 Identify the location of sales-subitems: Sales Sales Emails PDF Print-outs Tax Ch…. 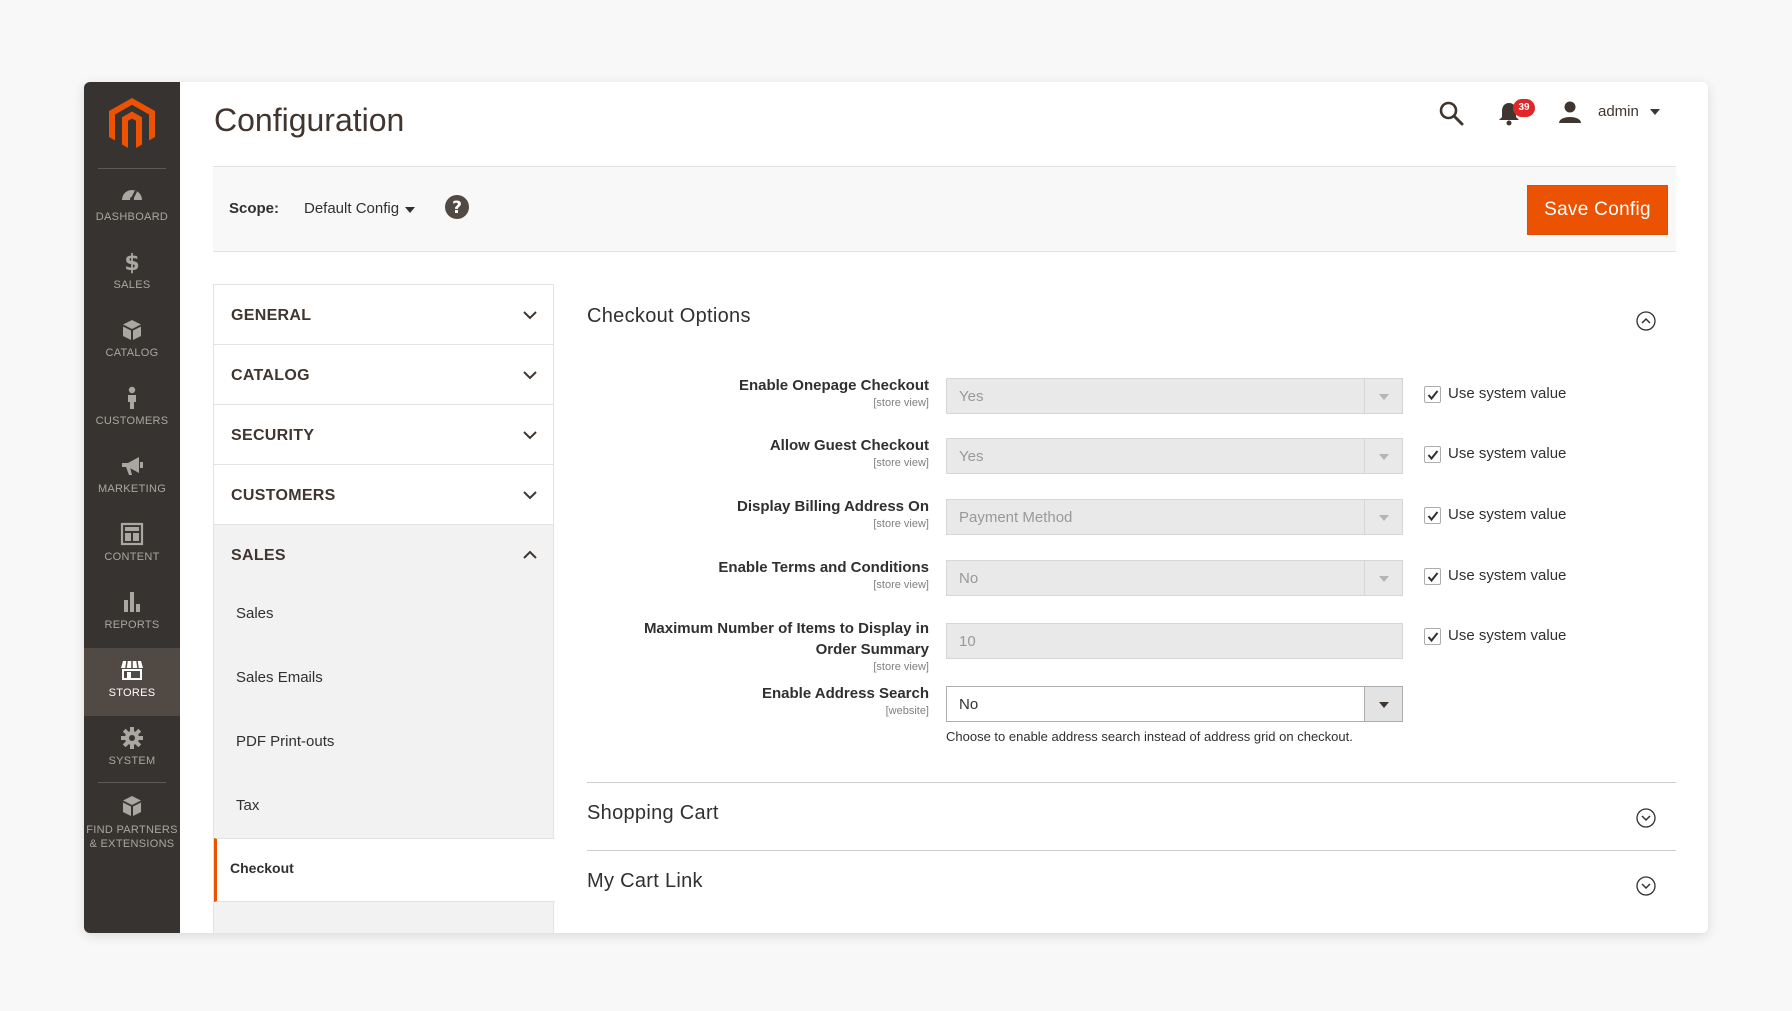
(384, 758).